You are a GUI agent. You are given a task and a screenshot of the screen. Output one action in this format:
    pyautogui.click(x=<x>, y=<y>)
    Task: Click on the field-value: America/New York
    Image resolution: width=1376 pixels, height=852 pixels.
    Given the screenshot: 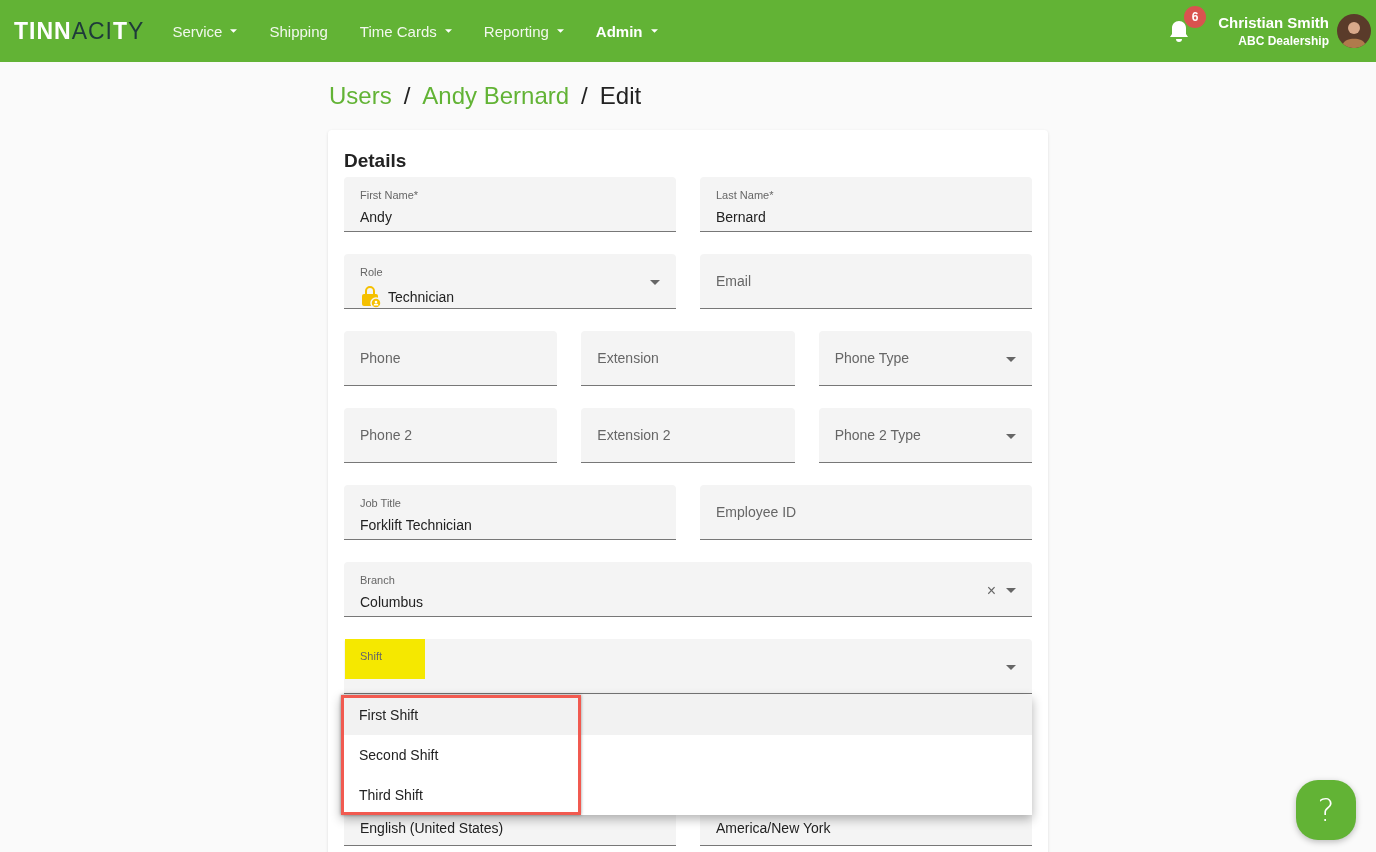 What is the action you would take?
    pyautogui.click(x=773, y=828)
    